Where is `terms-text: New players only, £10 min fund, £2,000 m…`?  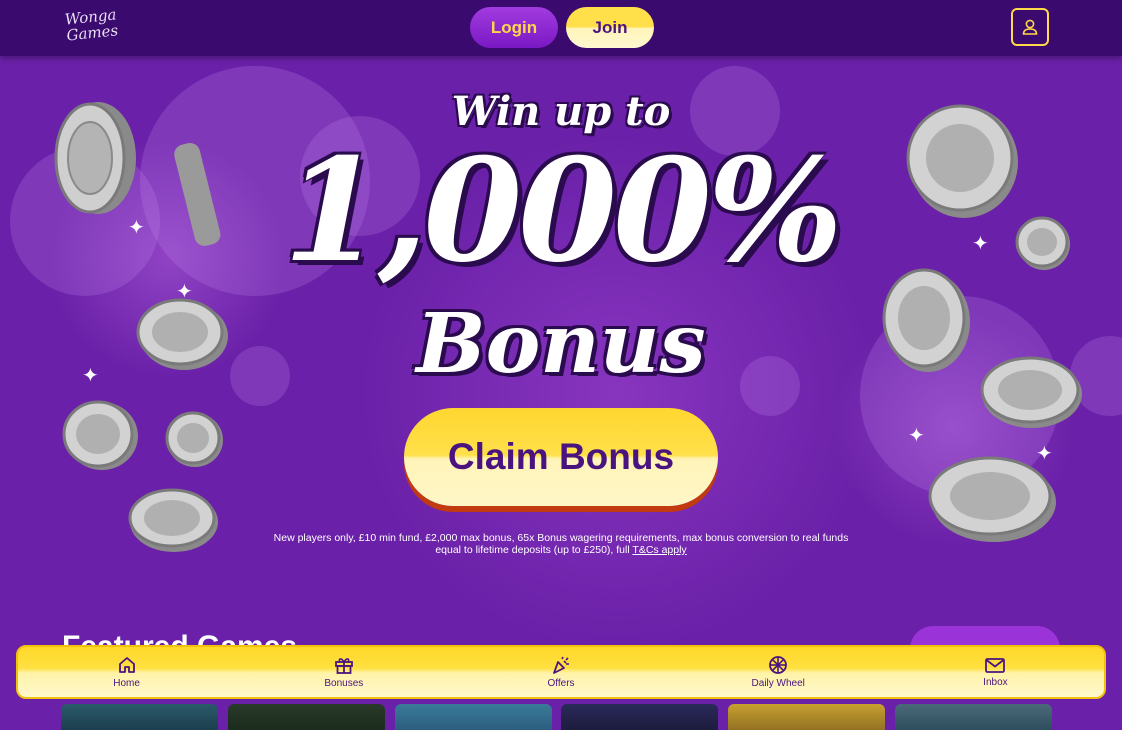 terms-text: New players only, £10 min fund, £2,000 m… is located at coordinates (561, 544).